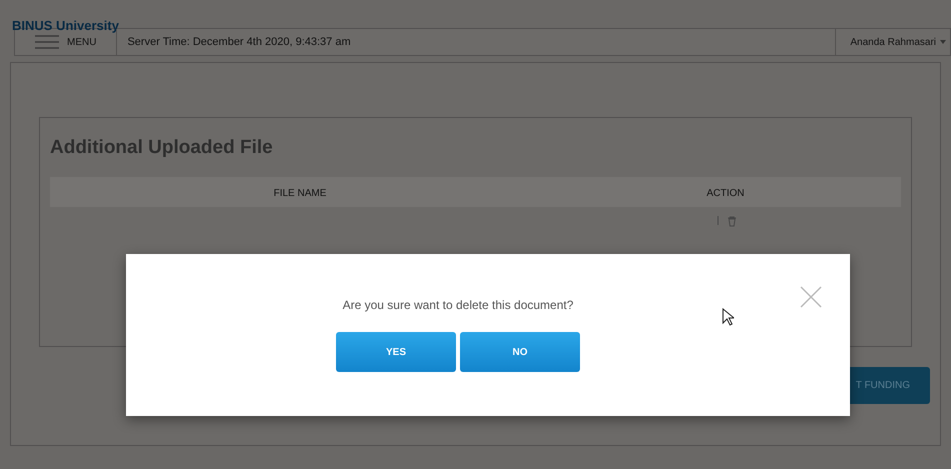  Describe the element at coordinates (892, 42) in the screenshot. I see `user-menu: Ananda Rahmasari` at that location.